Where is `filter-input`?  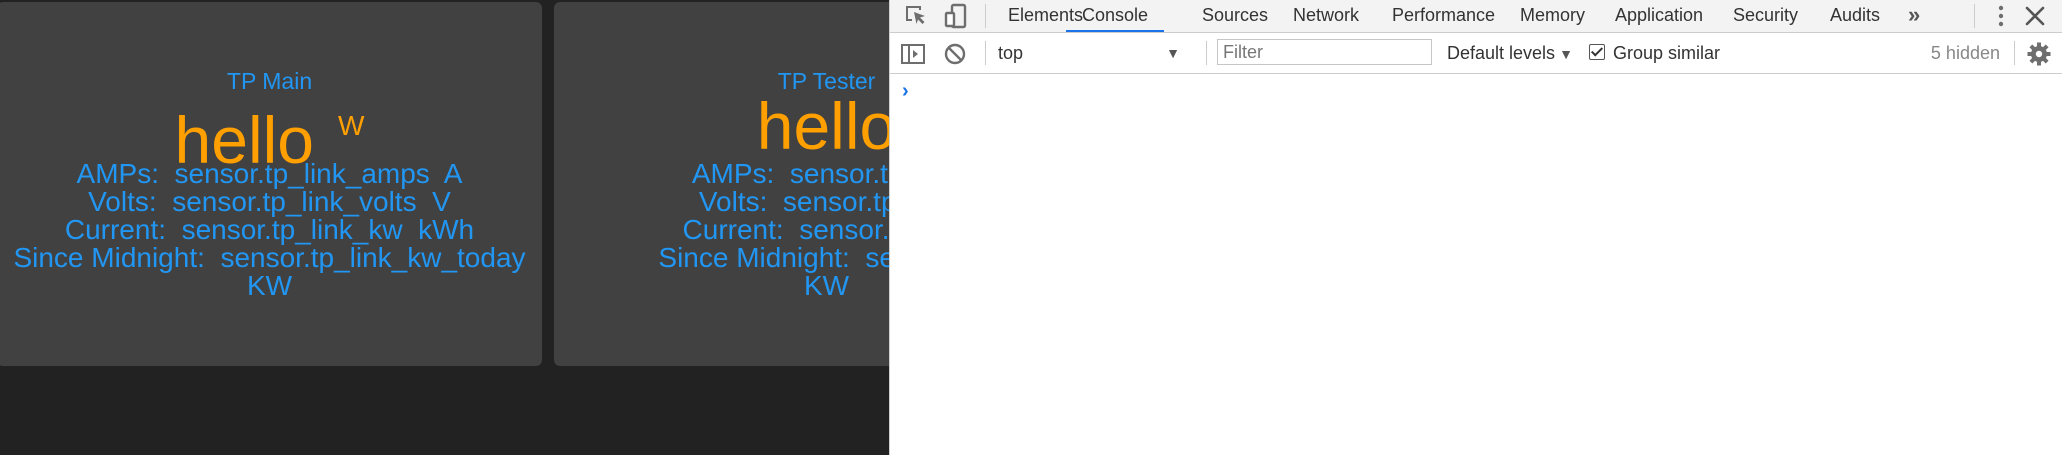 filter-input is located at coordinates (1324, 52).